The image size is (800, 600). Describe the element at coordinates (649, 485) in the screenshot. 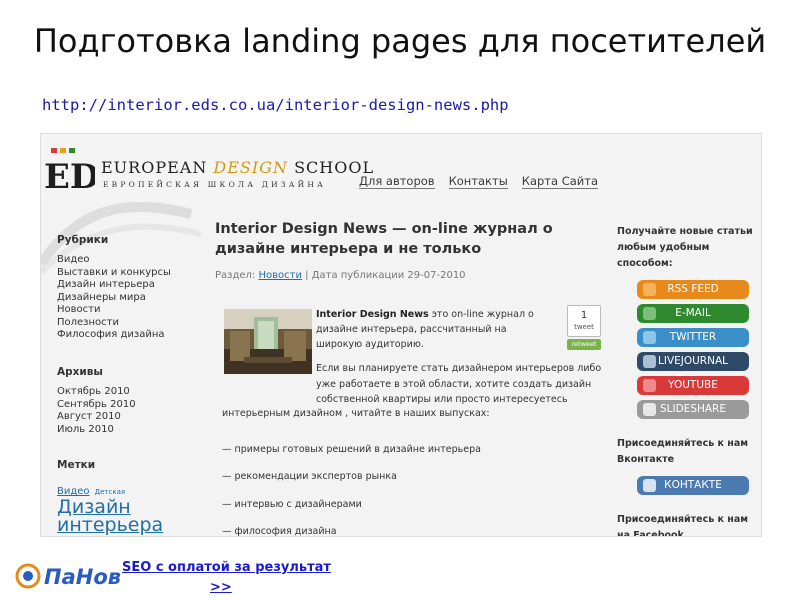

I see `vk-icon` at that location.